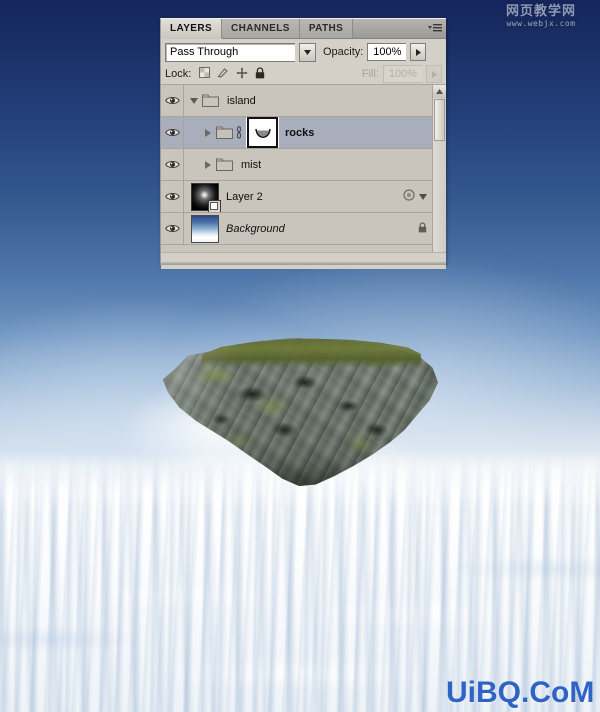 The height and width of the screenshot is (712, 600). What do you see at coordinates (261, 28) in the screenshot?
I see `tab-channels: CHANNELS` at bounding box center [261, 28].